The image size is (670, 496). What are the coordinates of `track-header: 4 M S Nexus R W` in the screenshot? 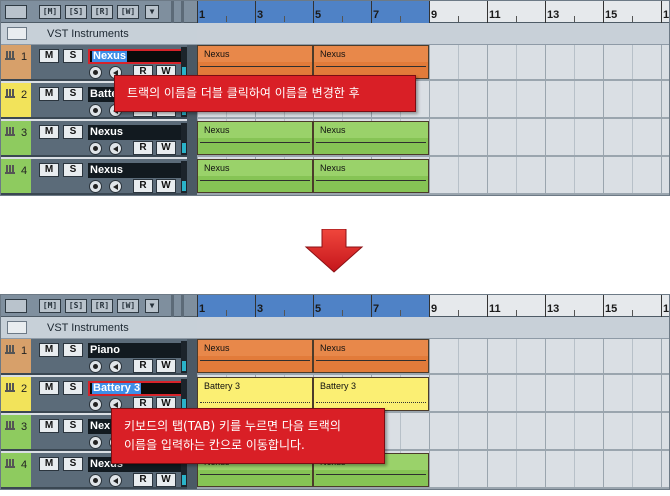 It's located at (99, 177).